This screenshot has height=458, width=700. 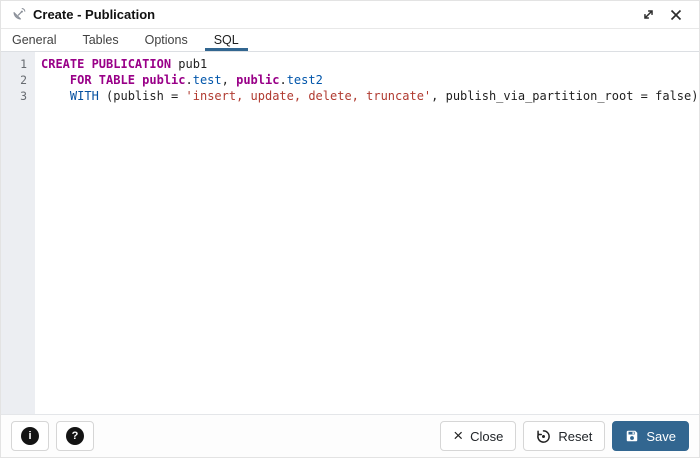 I want to click on tab-sql: SQL, so click(x=226, y=40).